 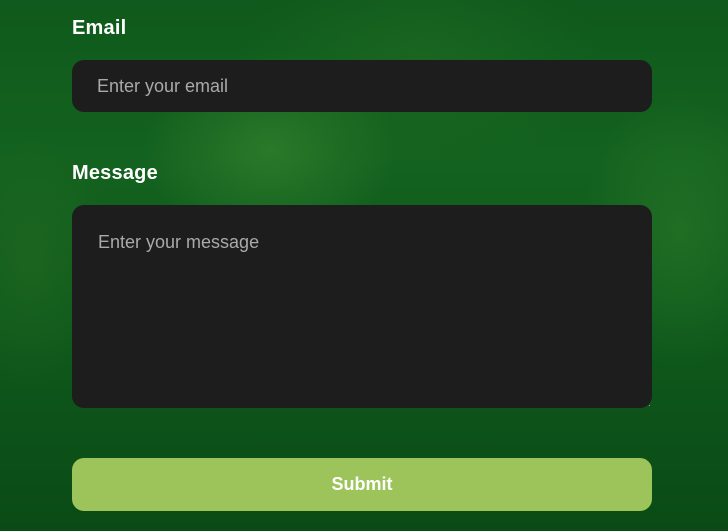 What do you see at coordinates (99, 28) in the screenshot?
I see `email-label: Email` at bounding box center [99, 28].